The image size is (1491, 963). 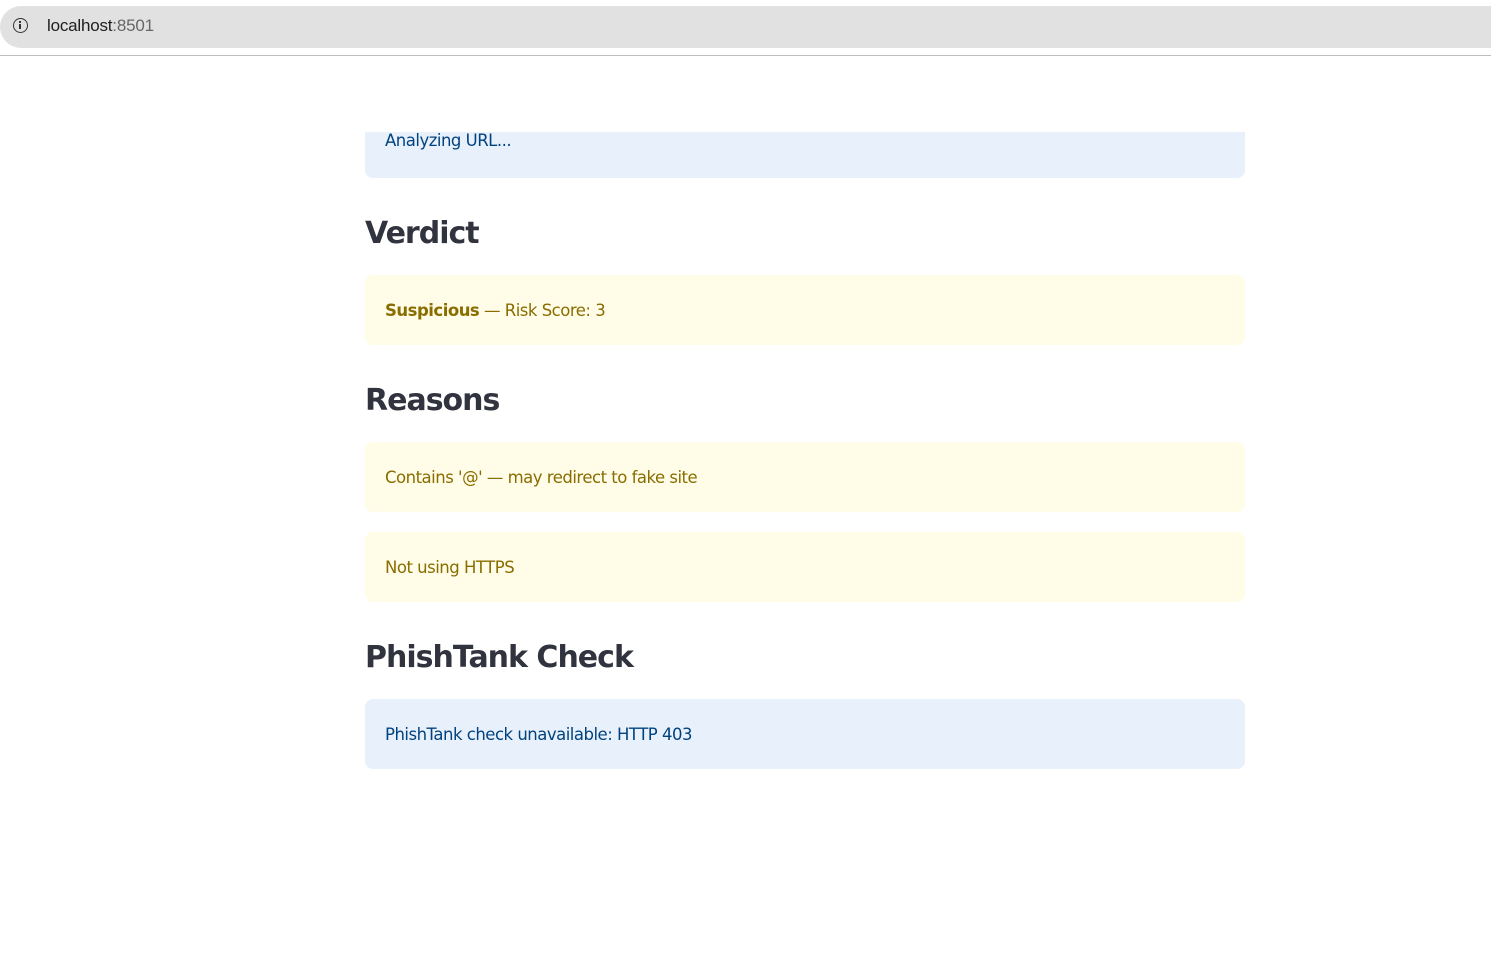 What do you see at coordinates (541, 477) in the screenshot?
I see `reason-text: Contains '@' — may redirect to fake site` at bounding box center [541, 477].